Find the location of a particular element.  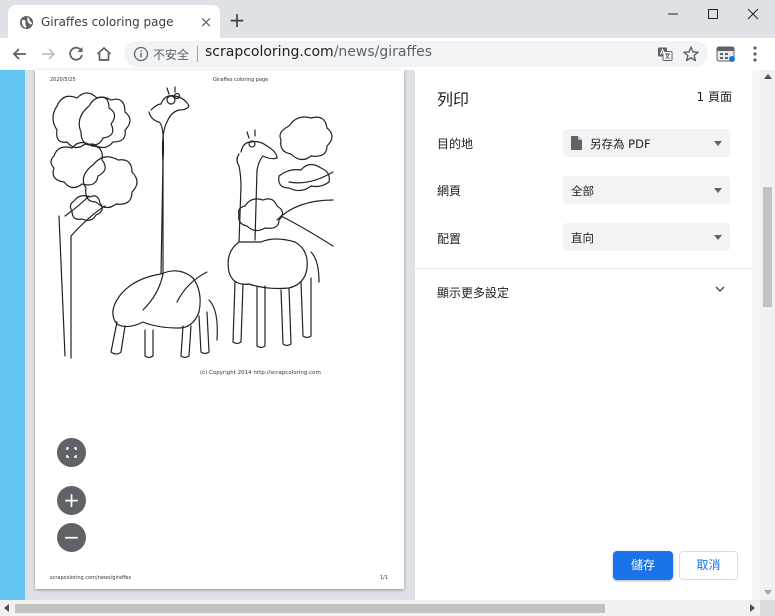

vertical-scroll-thumb is located at coordinates (767, 247).